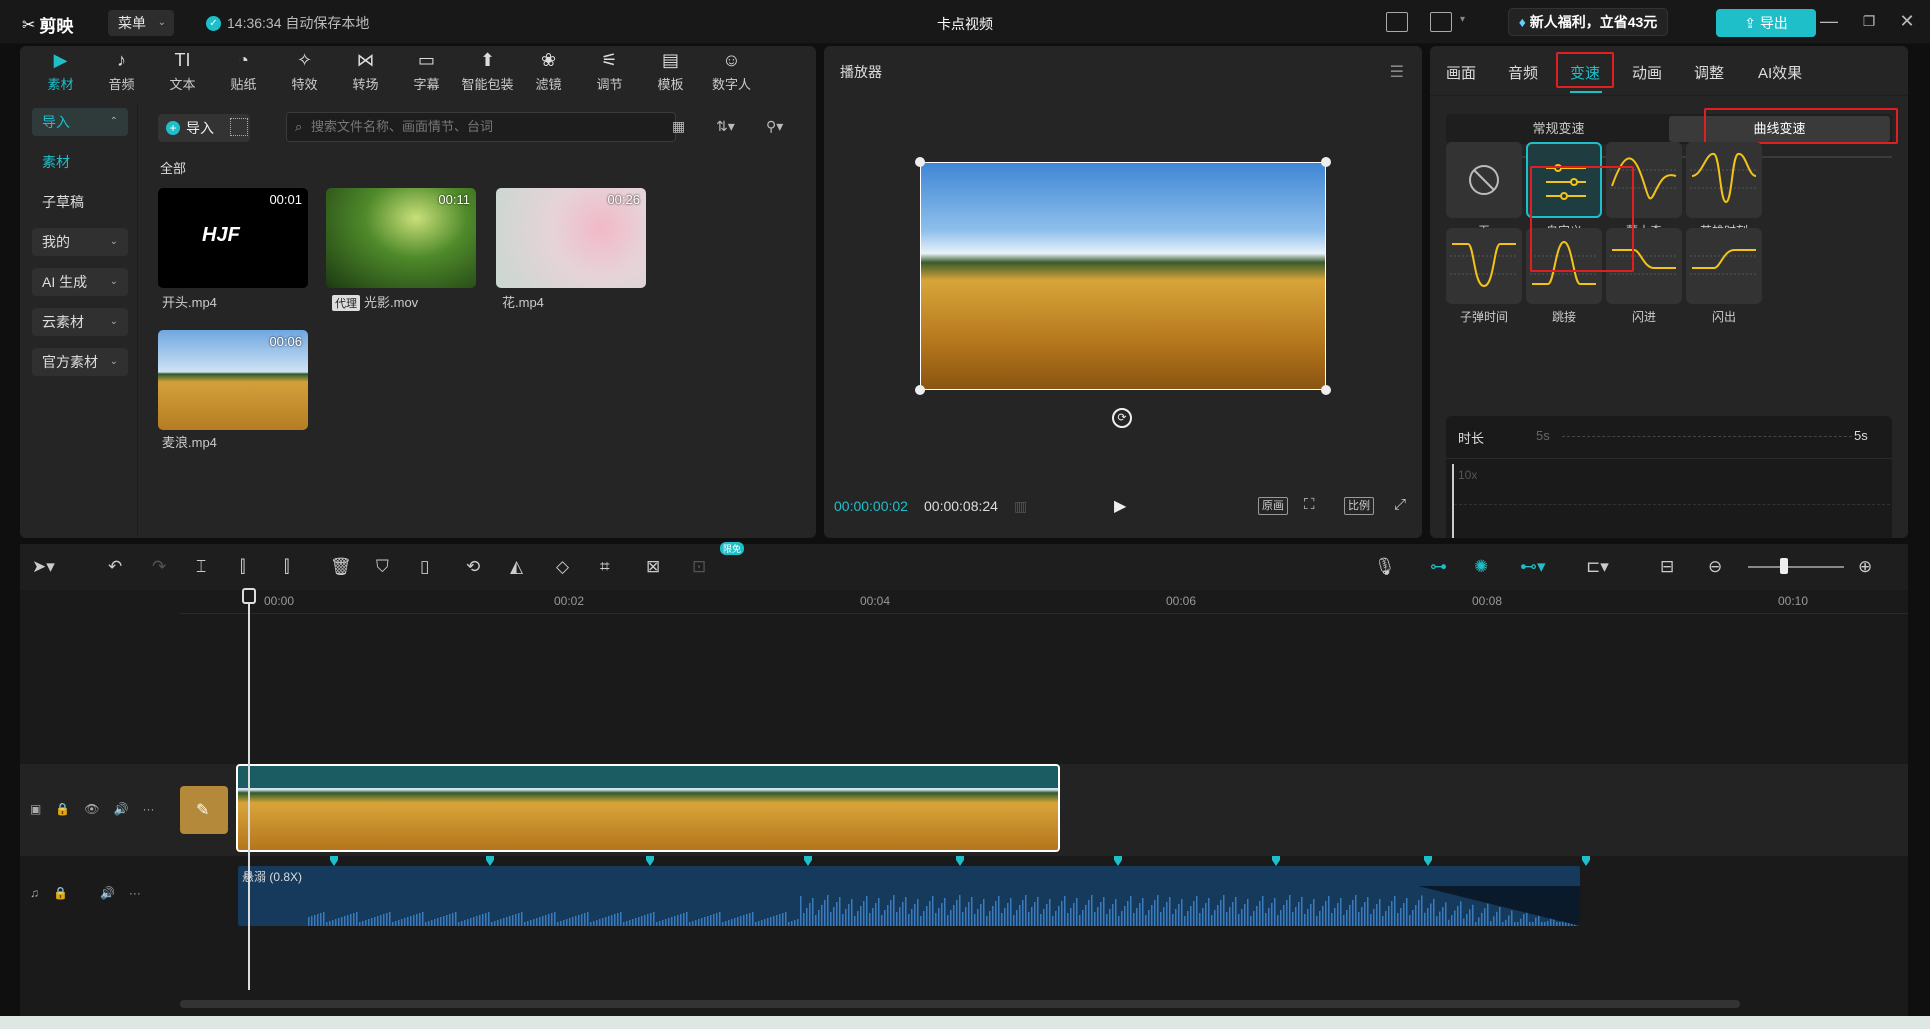  Describe the element at coordinates (648, 808) in the screenshot. I see `video-clip` at that location.